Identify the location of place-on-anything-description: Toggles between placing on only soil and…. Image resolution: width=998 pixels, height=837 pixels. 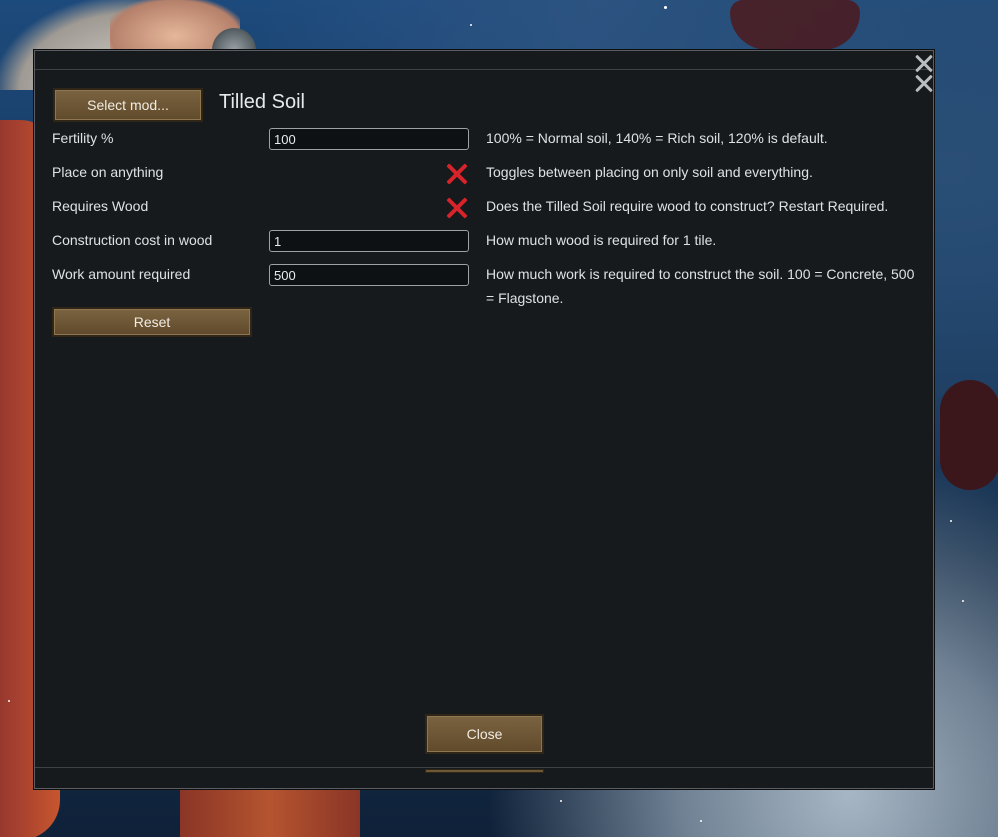
(649, 172).